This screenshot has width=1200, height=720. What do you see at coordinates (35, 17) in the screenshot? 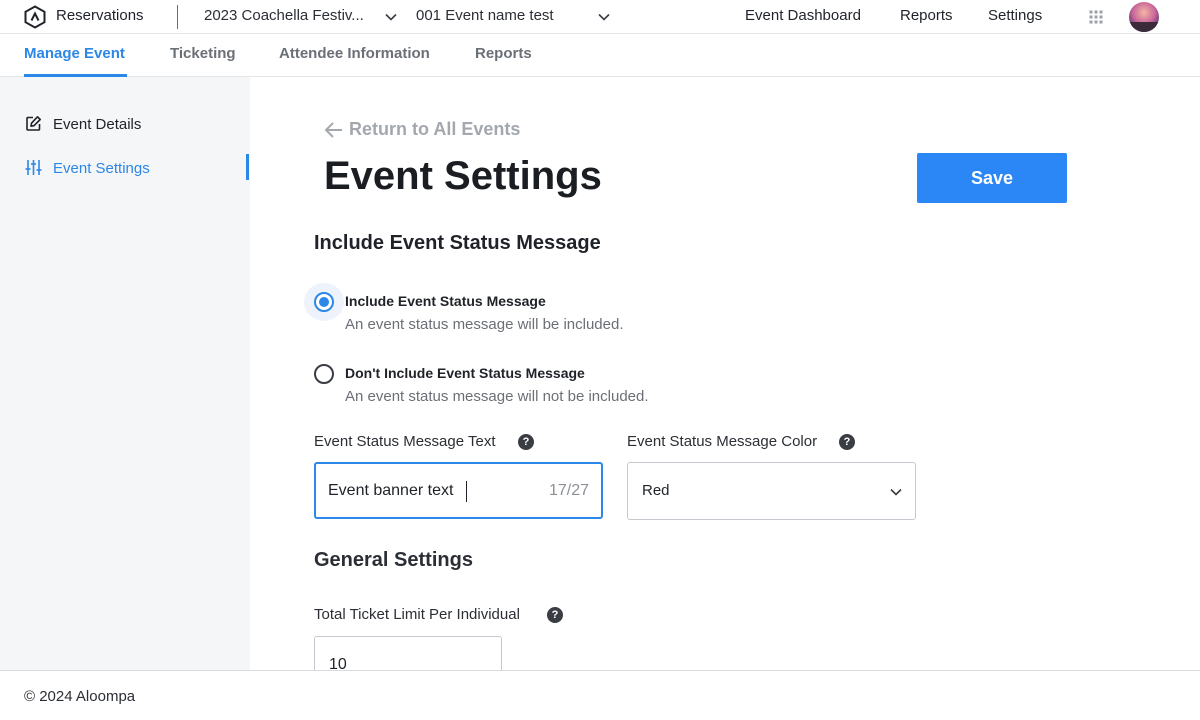
I see `app-logo-icon` at bounding box center [35, 17].